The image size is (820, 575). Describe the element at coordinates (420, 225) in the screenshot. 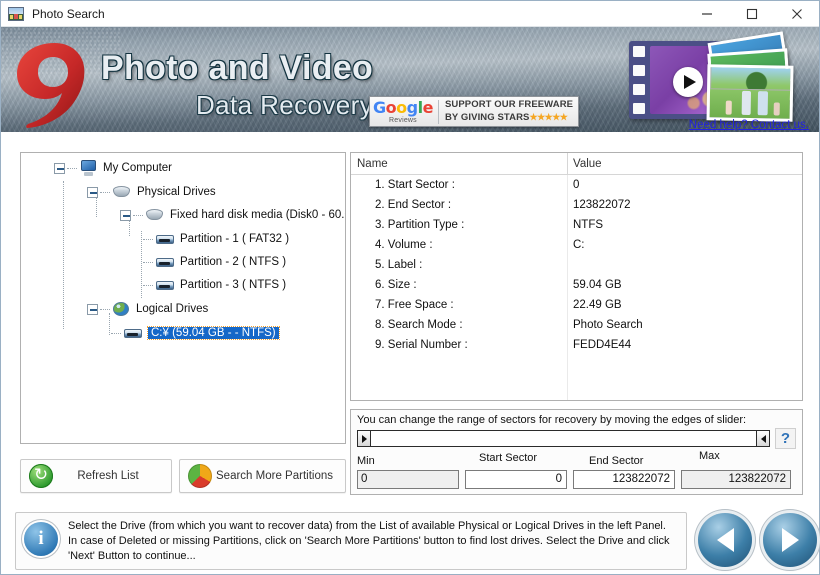

I see `row-name: 3. Partition Type :` at that location.